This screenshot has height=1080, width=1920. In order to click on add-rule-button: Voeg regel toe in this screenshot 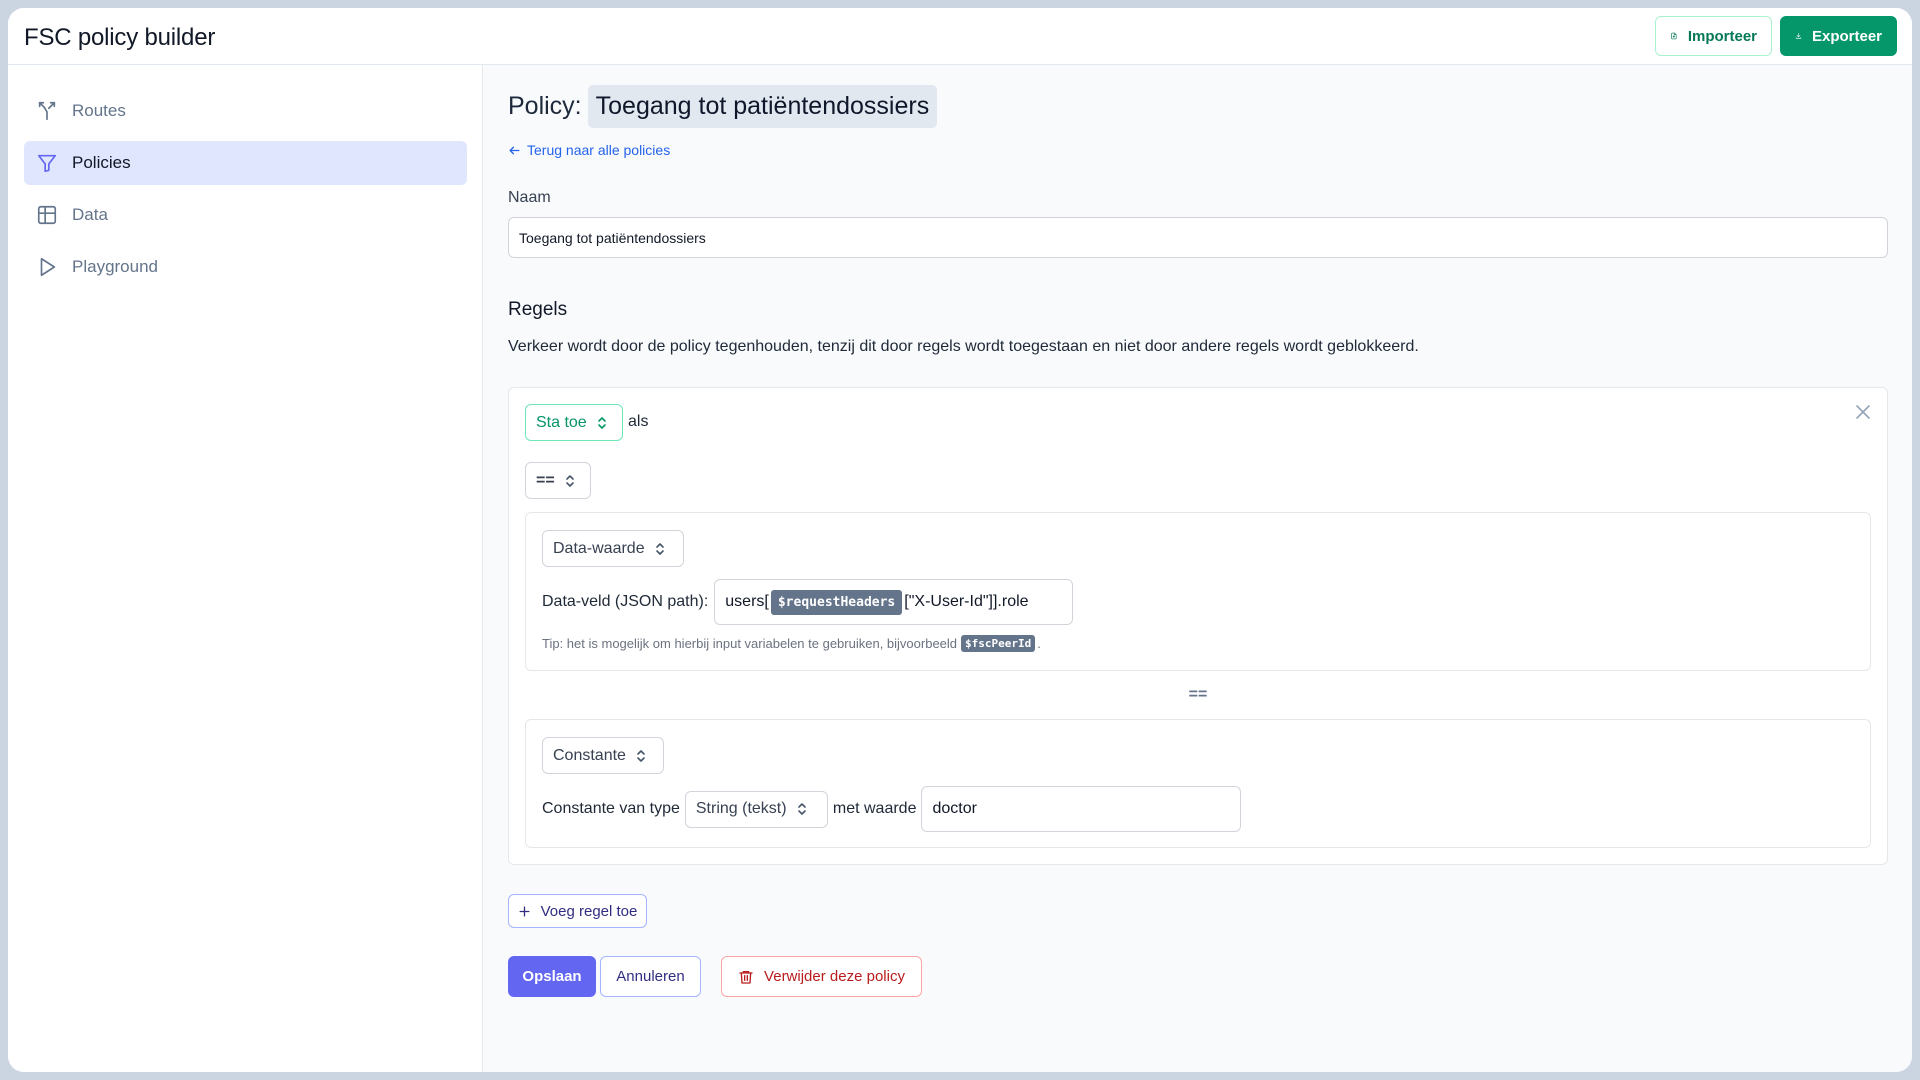, I will do `click(577, 911)`.